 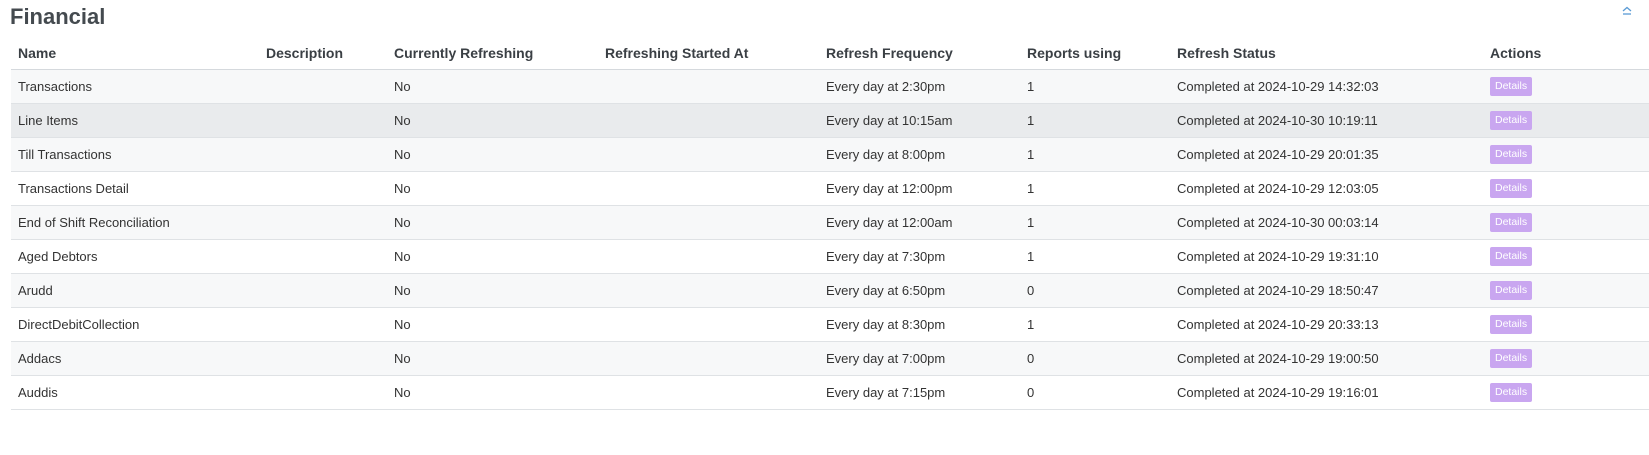 What do you see at coordinates (886, 86) in the screenshot?
I see `cell-refresh-frequency: Every day at 2:30pm` at bounding box center [886, 86].